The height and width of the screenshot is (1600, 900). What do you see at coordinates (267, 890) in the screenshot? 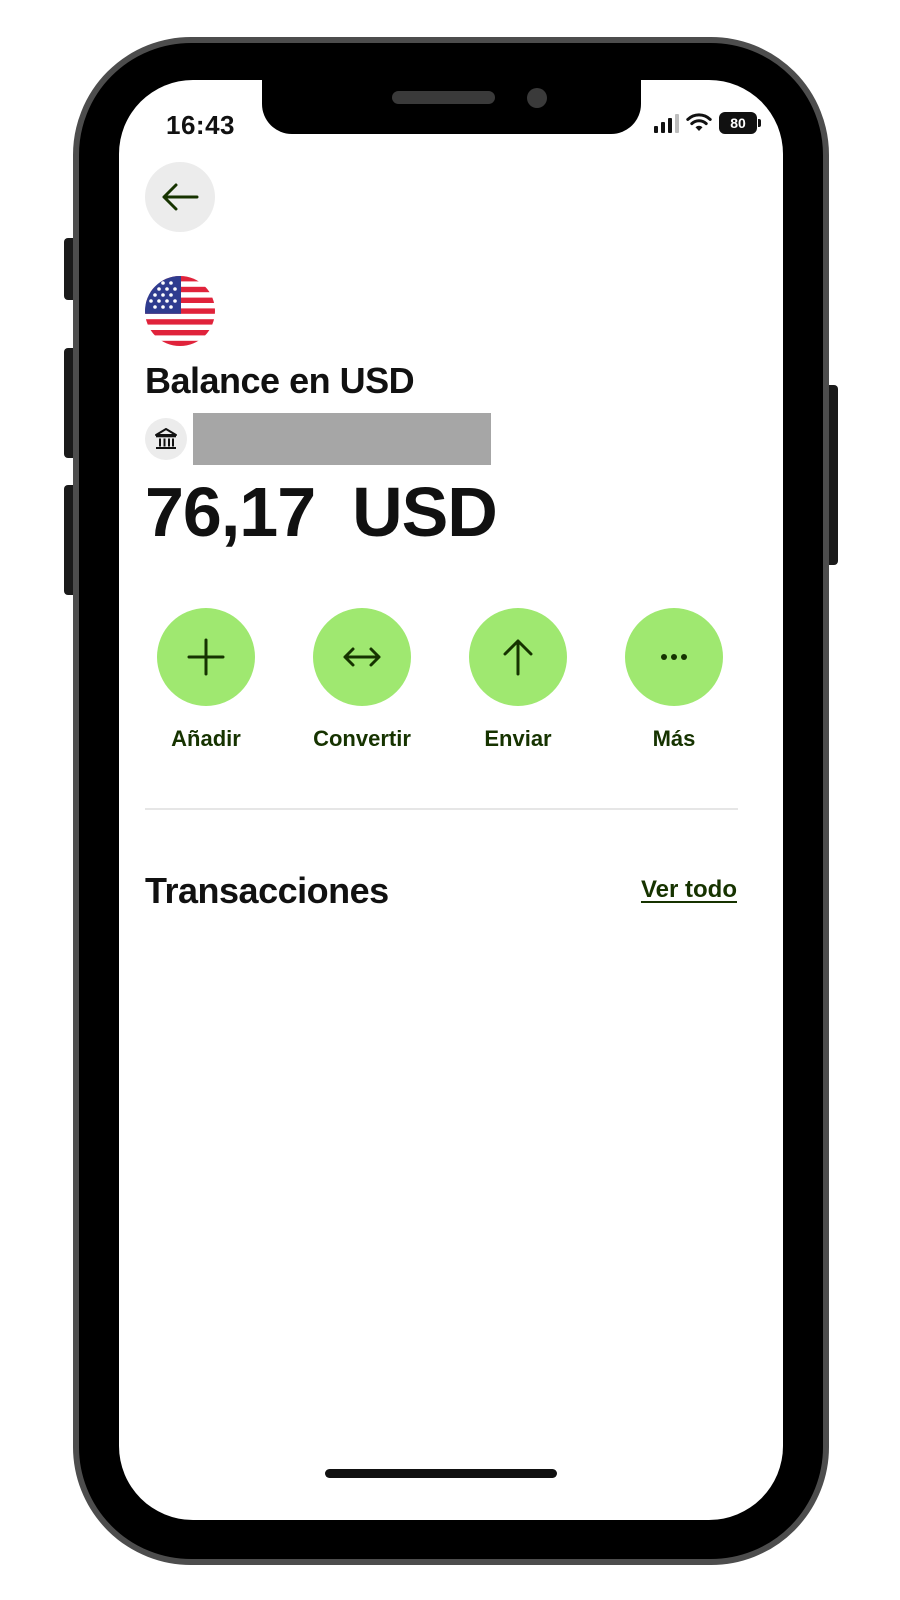
I see `transactions-title: Transacciones` at bounding box center [267, 890].